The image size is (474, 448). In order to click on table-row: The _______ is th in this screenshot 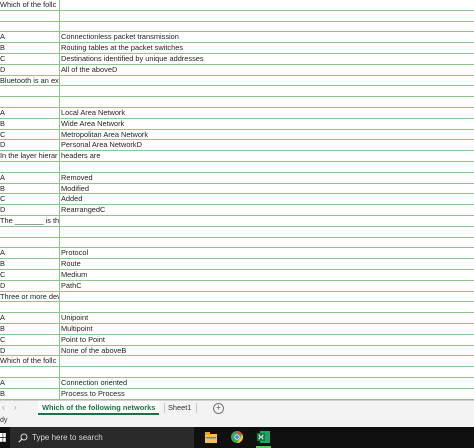, I will do `click(237, 221)`.